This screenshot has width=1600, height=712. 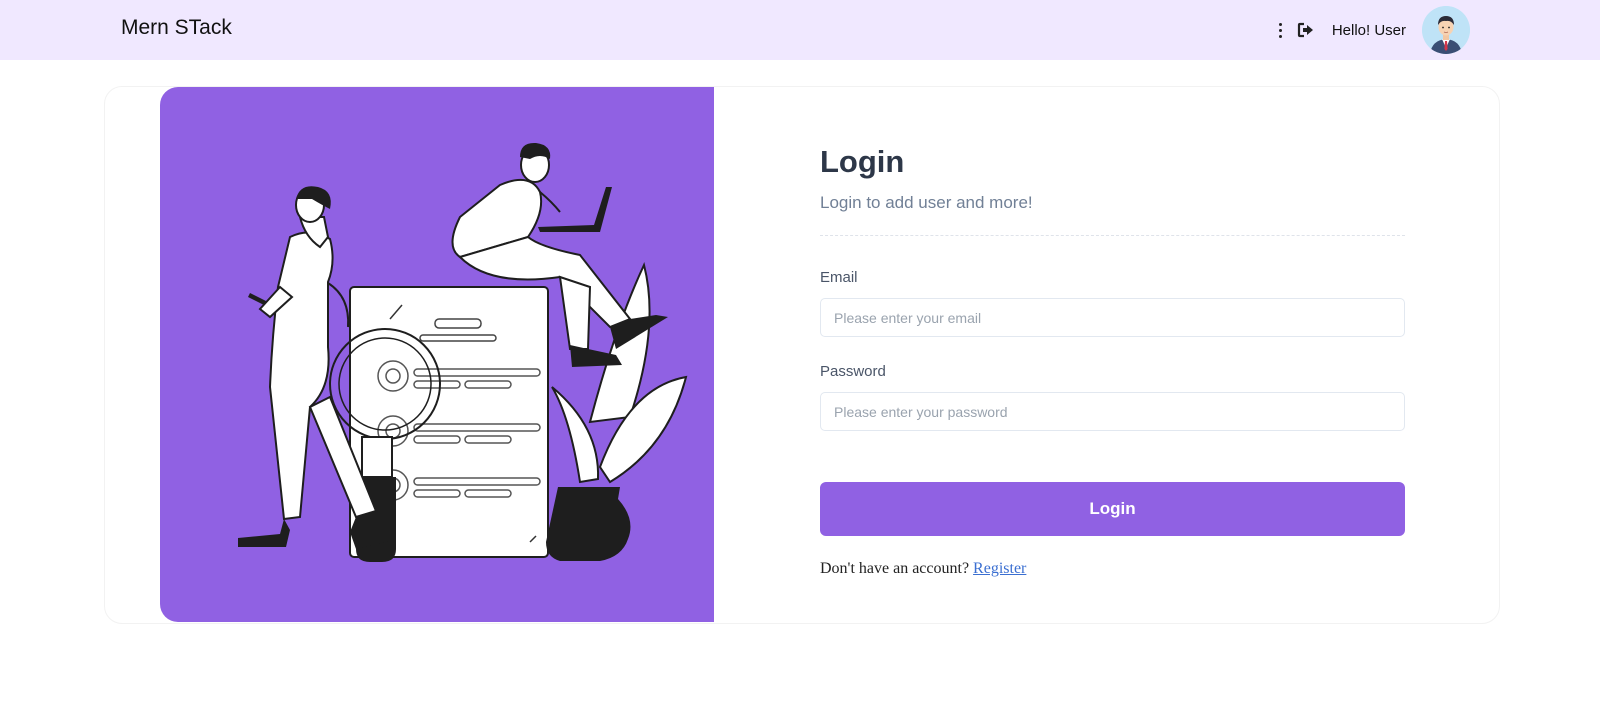 I want to click on avatar, so click(x=1446, y=30).